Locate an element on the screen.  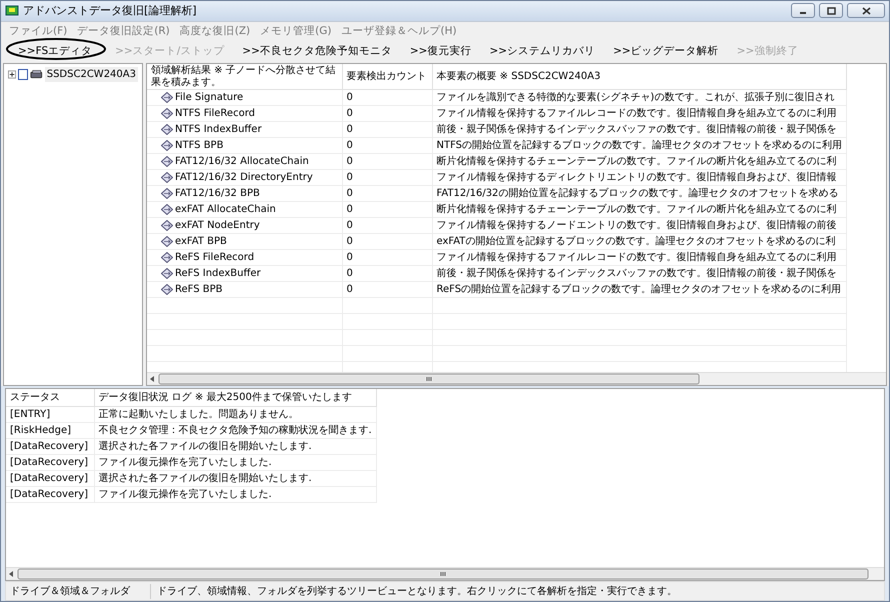
table-cell-text: File Signature is located at coordinates (209, 98).